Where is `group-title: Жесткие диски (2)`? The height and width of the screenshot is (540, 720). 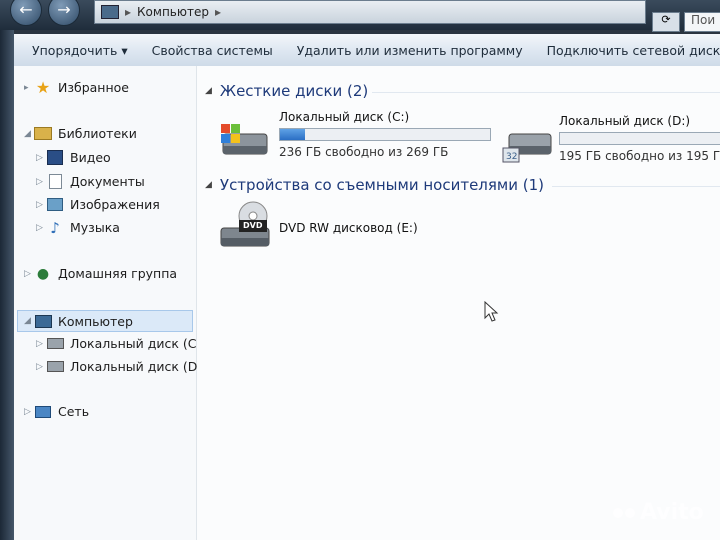 group-title: Жесткие диски (2) is located at coordinates (294, 91).